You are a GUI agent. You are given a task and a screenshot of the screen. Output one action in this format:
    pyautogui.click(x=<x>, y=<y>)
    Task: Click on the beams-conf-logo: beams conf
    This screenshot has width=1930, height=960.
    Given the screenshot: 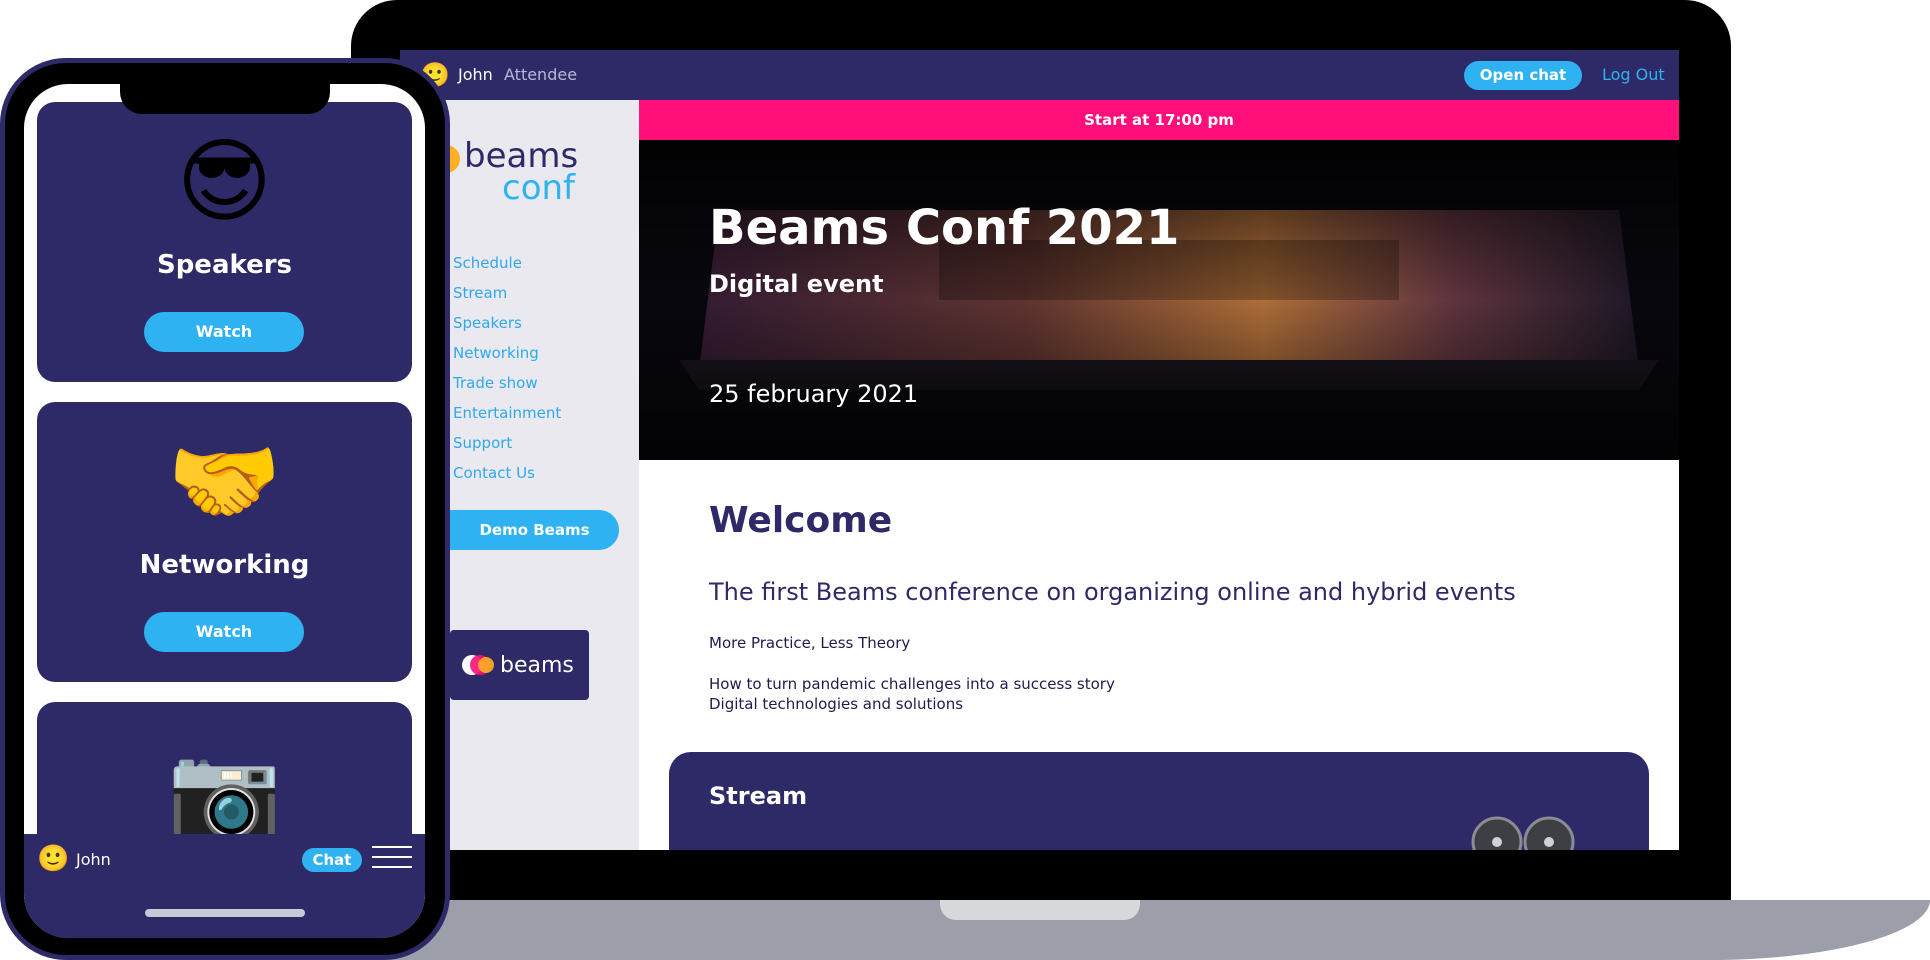 What is the action you would take?
    pyautogui.click(x=510, y=170)
    